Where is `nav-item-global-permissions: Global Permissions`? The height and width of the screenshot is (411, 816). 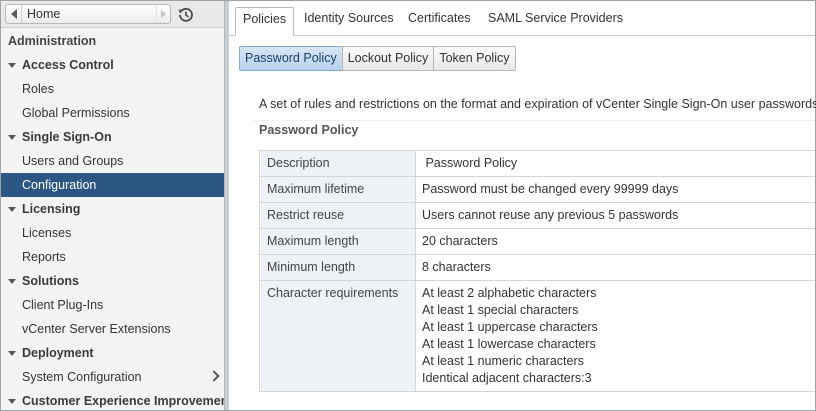 nav-item-global-permissions: Global Permissions is located at coordinates (112, 113).